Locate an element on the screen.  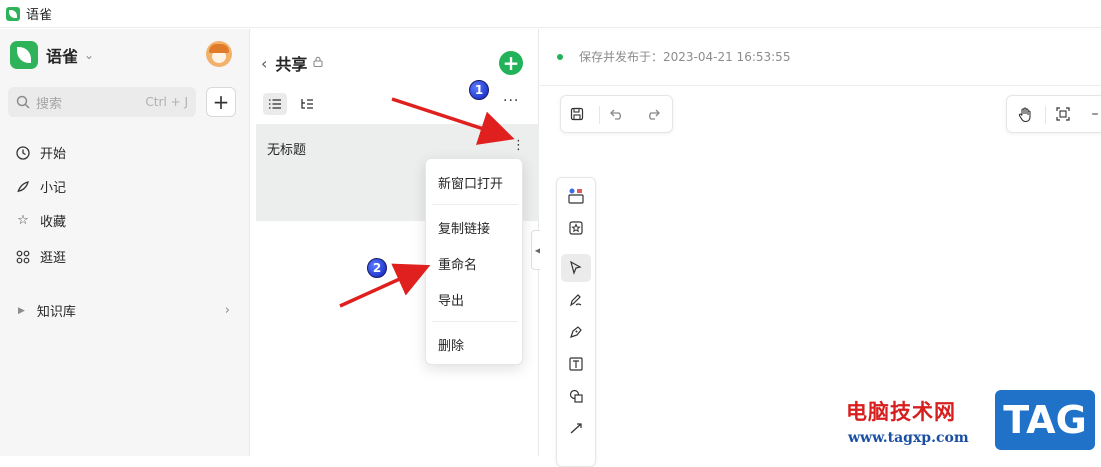
annotation-badge-1: 1 is located at coordinates (479, 90).